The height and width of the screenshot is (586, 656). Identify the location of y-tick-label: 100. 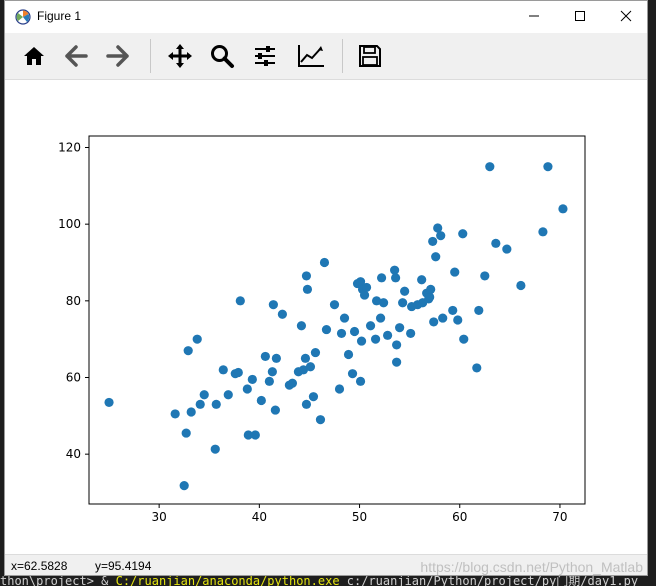
(69, 224).